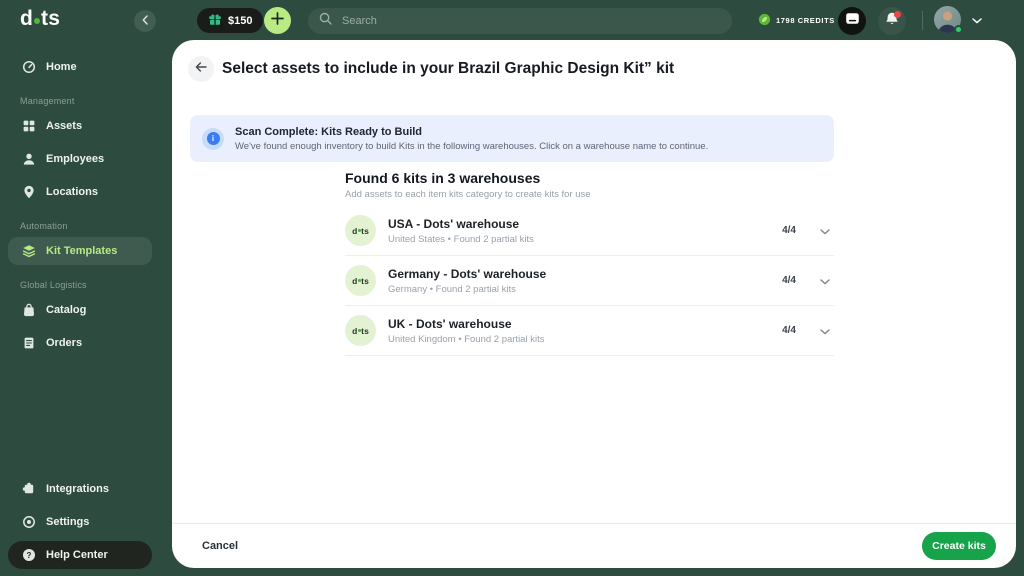 The height and width of the screenshot is (576, 1024). I want to click on gear-icon, so click(29, 522).